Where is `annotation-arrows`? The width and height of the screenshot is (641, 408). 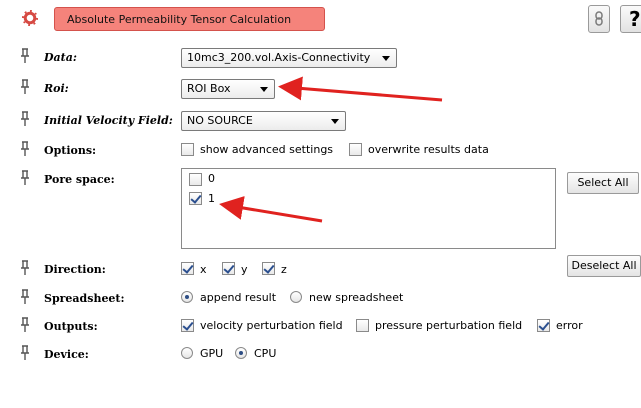 annotation-arrows is located at coordinates (331, 149).